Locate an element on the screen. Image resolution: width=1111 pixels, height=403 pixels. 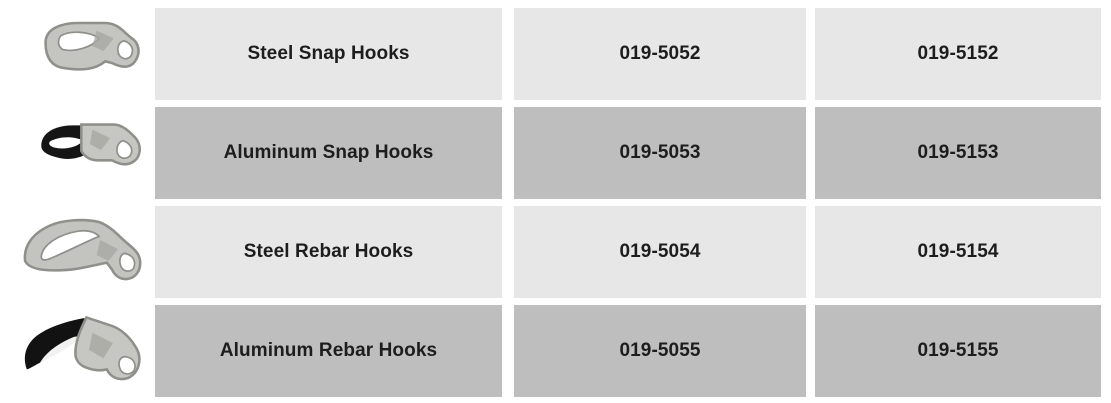
part-number-cell: 019-5055 is located at coordinates (660, 351).